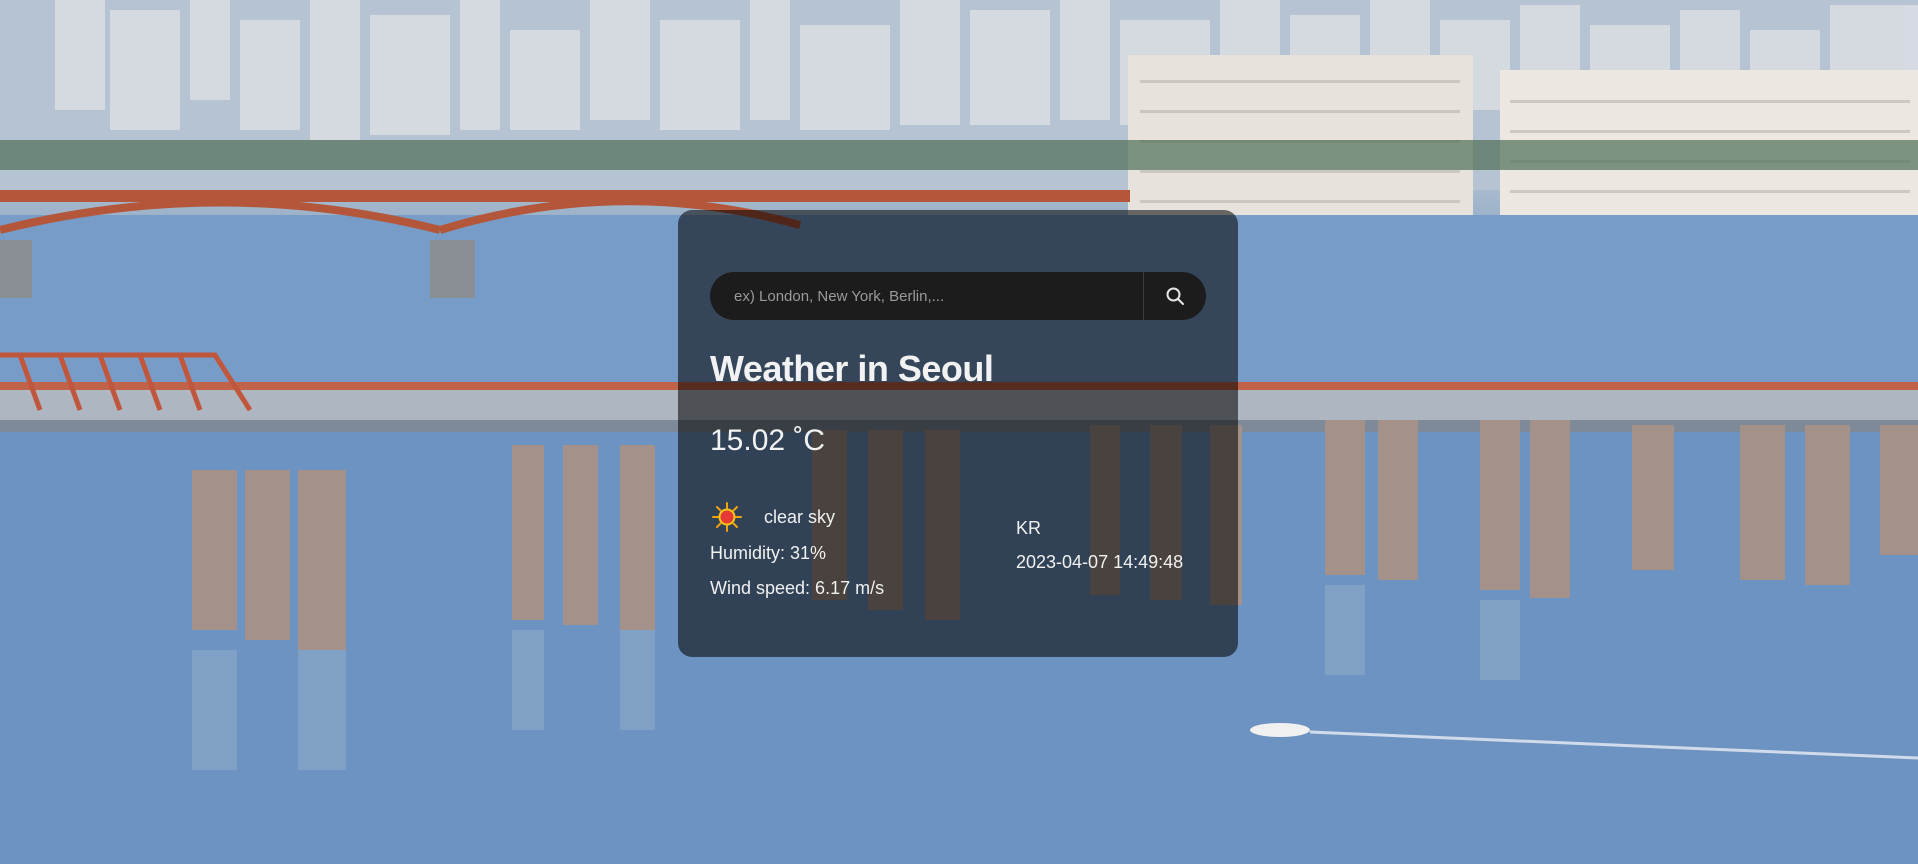  What do you see at coordinates (768, 440) in the screenshot?
I see `temperature: 15.02 ˚C` at bounding box center [768, 440].